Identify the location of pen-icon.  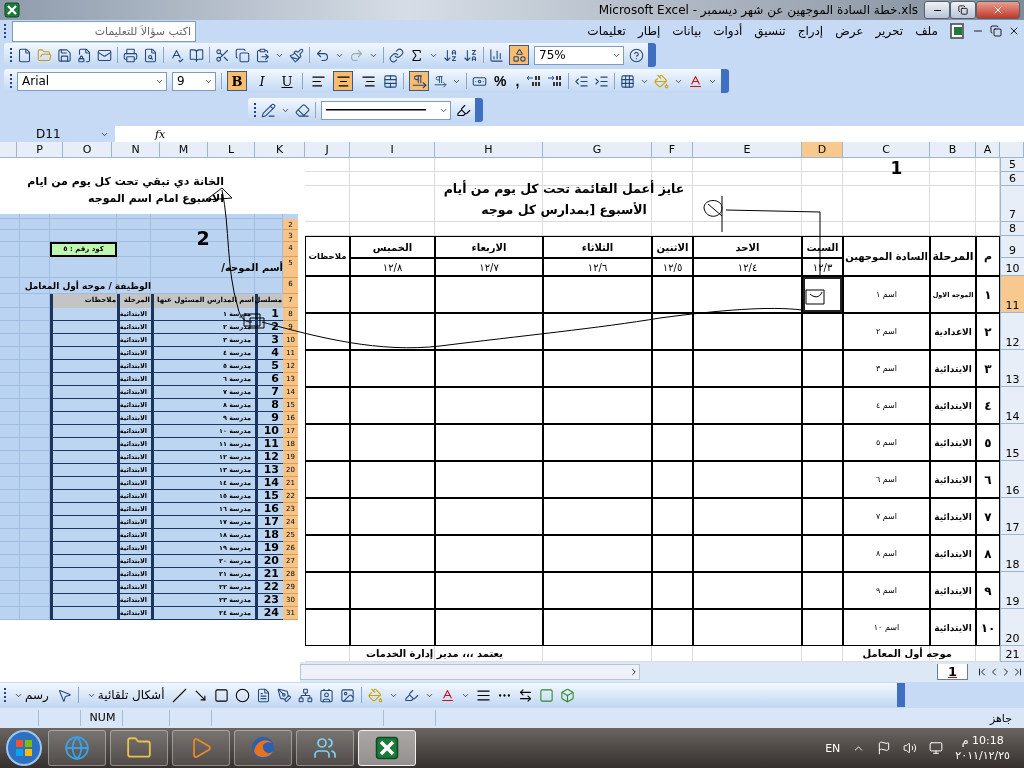
(285, 695).